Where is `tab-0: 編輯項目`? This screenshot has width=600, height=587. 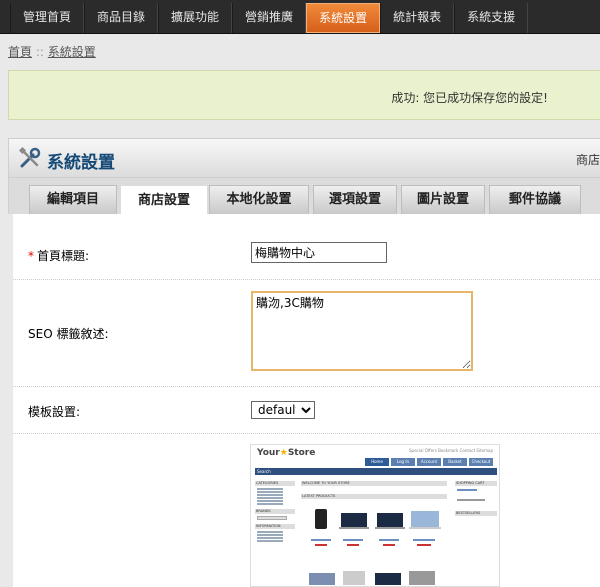
tab-0: 編輯項目 is located at coordinates (73, 199).